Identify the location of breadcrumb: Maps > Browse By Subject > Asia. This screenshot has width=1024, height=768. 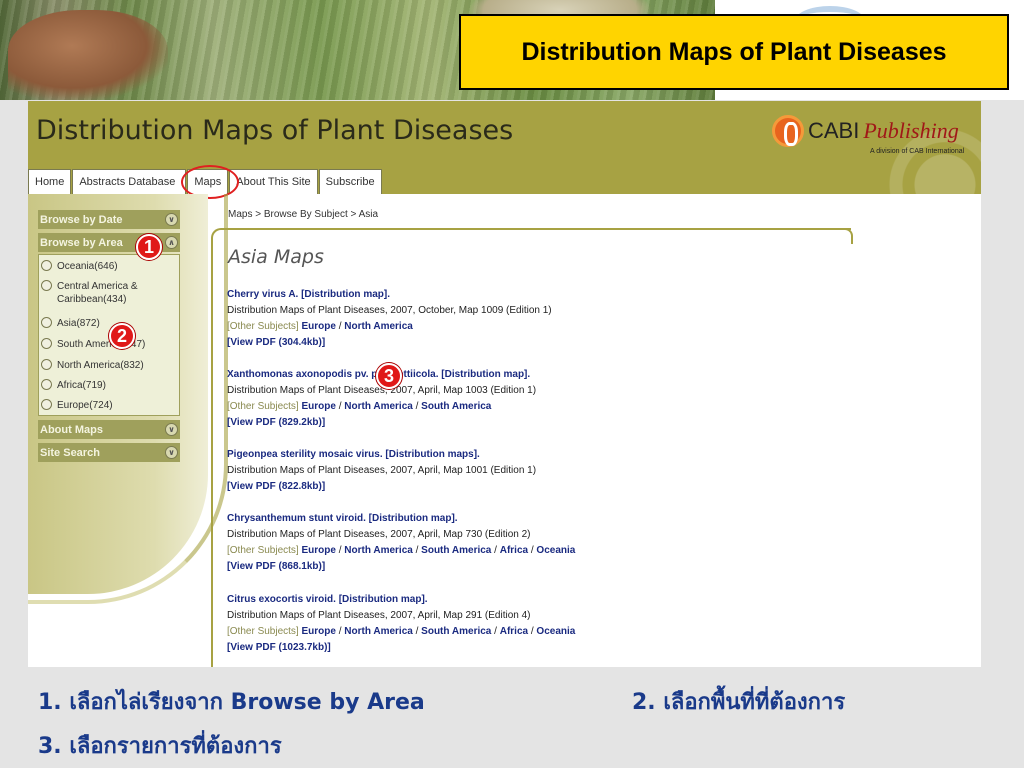
(303, 214).